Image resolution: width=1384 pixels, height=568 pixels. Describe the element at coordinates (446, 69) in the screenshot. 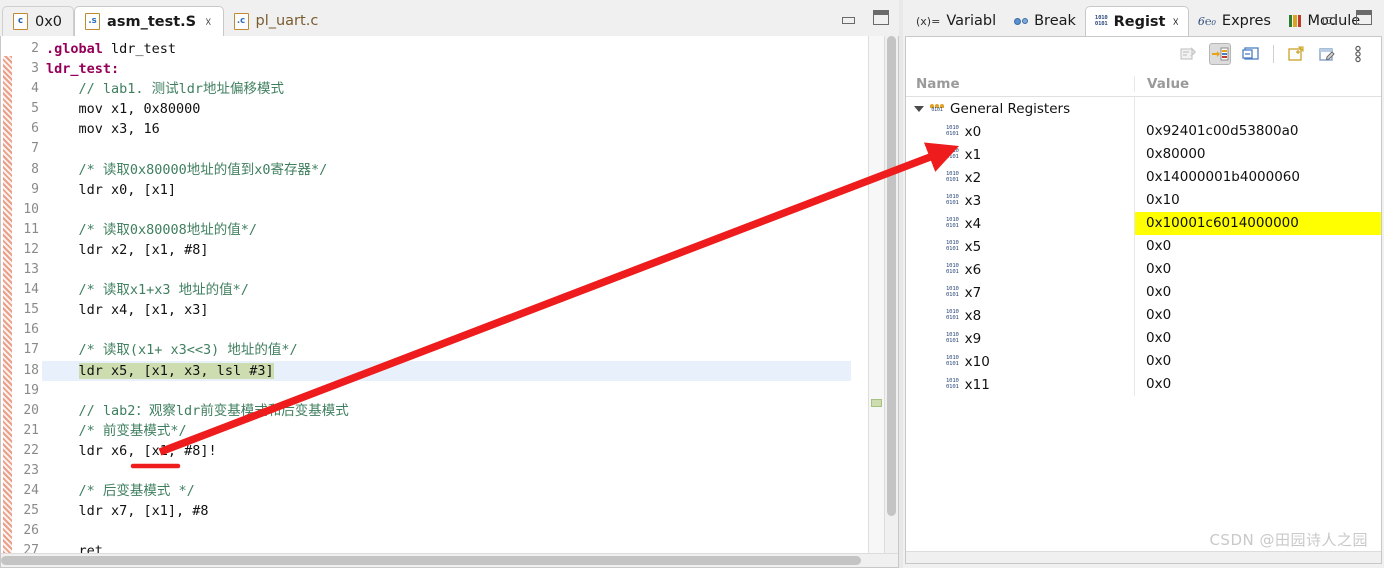

I see `code-line: ldr_test:` at that location.